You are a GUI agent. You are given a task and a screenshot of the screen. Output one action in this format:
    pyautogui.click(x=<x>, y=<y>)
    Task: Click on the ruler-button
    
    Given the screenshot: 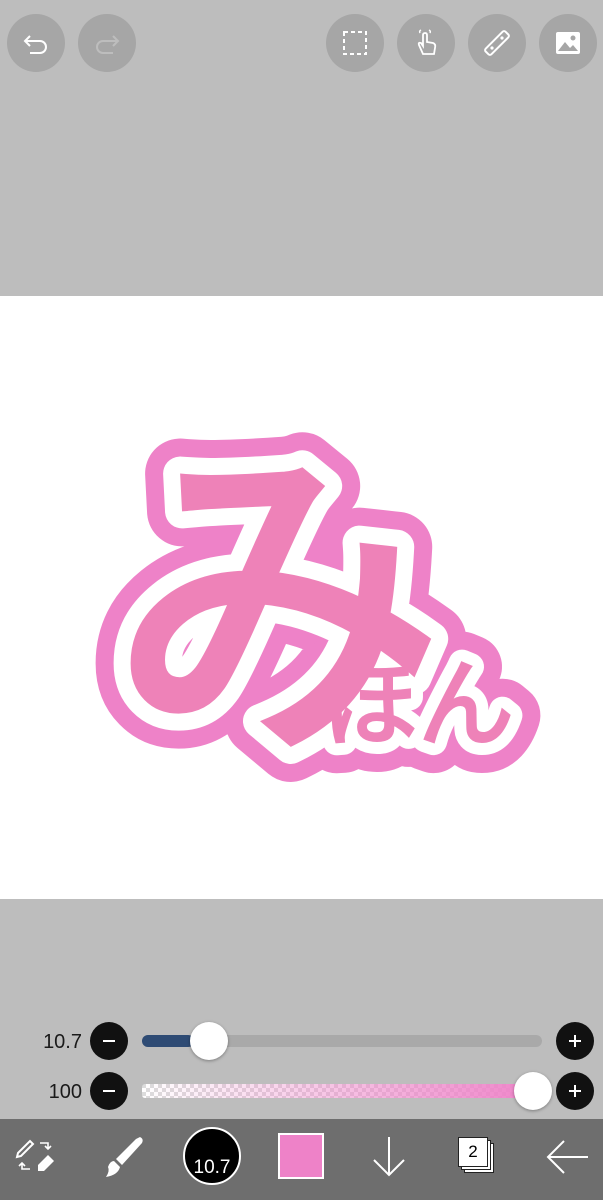 What is the action you would take?
    pyautogui.click(x=497, y=43)
    